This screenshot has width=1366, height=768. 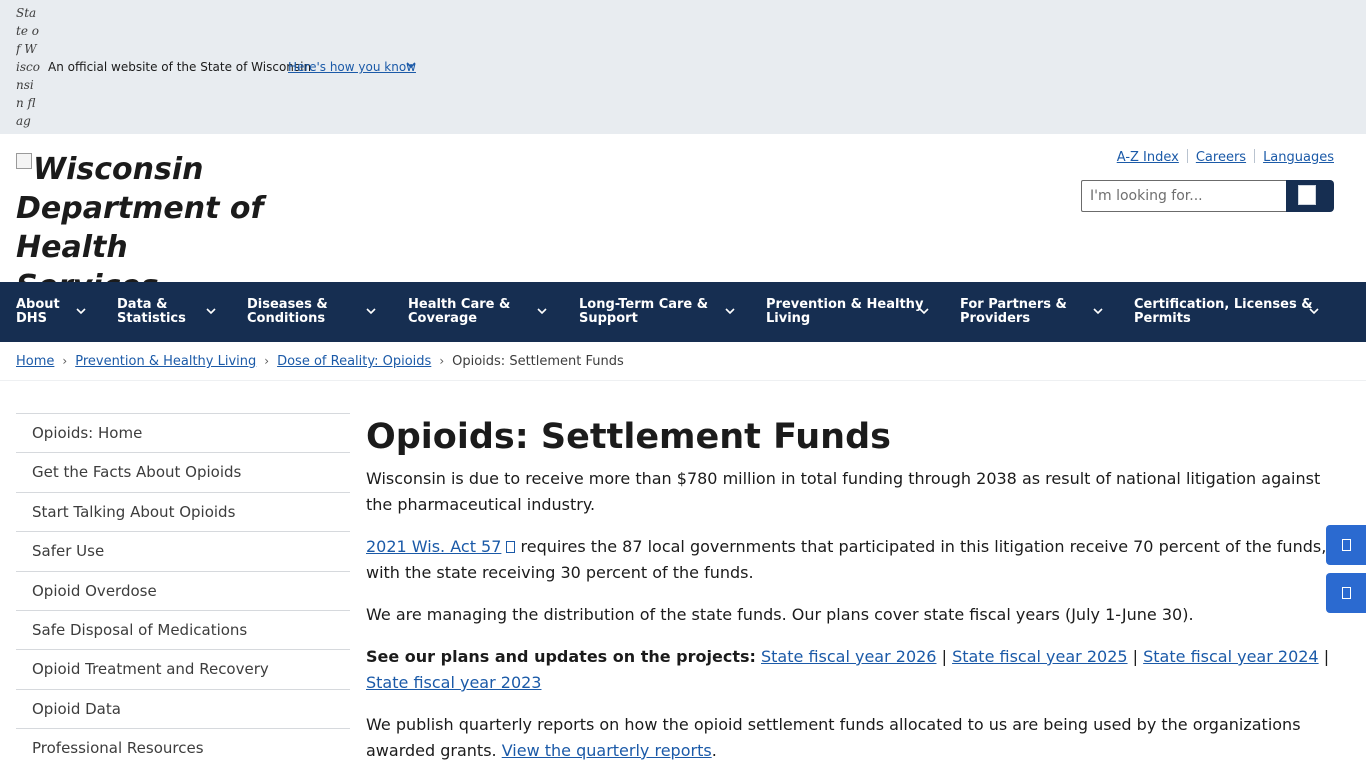 I want to click on feedback-button, so click(x=1346, y=545).